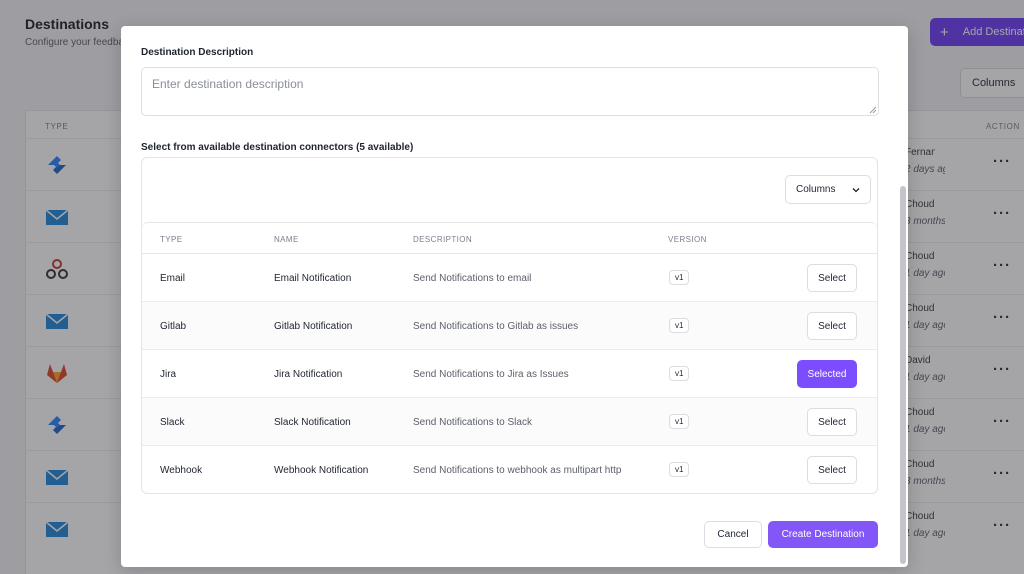 The height and width of the screenshot is (574, 1024). Describe the element at coordinates (172, 422) in the screenshot. I see `connector-type: Slack` at that location.